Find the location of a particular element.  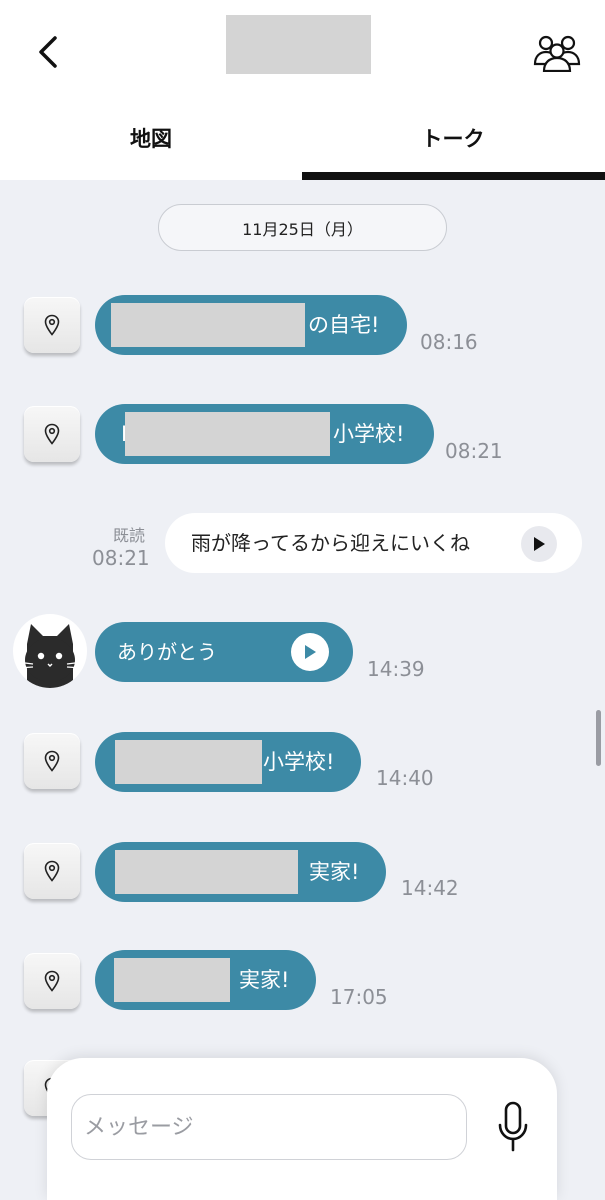

scrollbar is located at coordinates (598, 738).